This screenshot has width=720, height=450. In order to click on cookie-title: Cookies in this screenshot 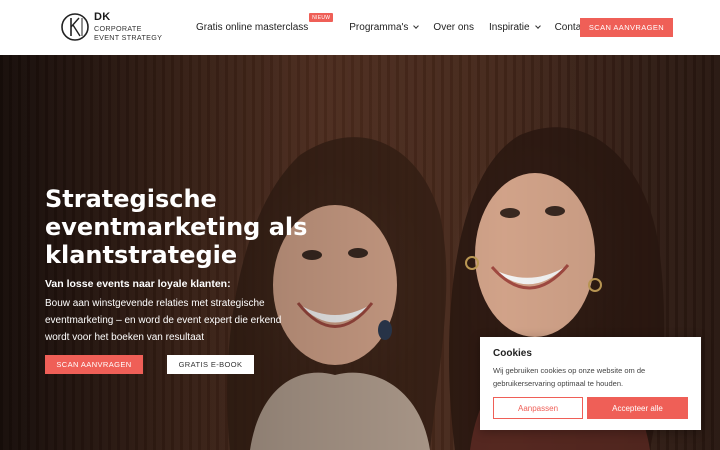, I will do `click(512, 353)`.